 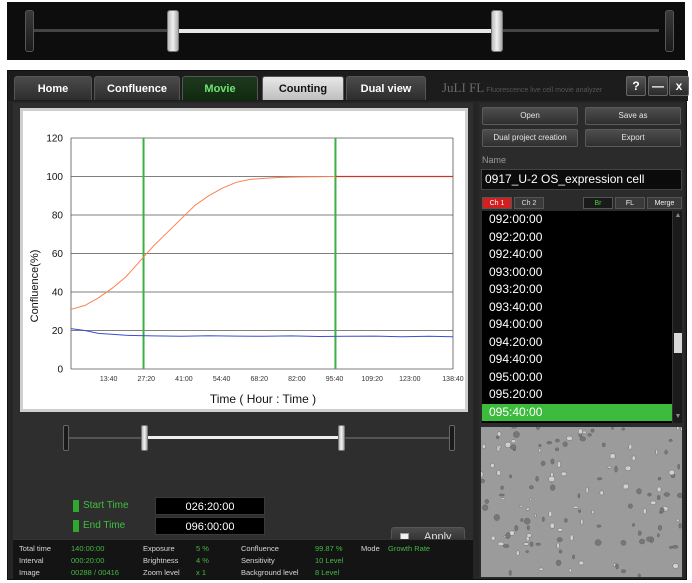 What do you see at coordinates (633, 116) in the screenshot?
I see `save-as-button: Save as` at bounding box center [633, 116].